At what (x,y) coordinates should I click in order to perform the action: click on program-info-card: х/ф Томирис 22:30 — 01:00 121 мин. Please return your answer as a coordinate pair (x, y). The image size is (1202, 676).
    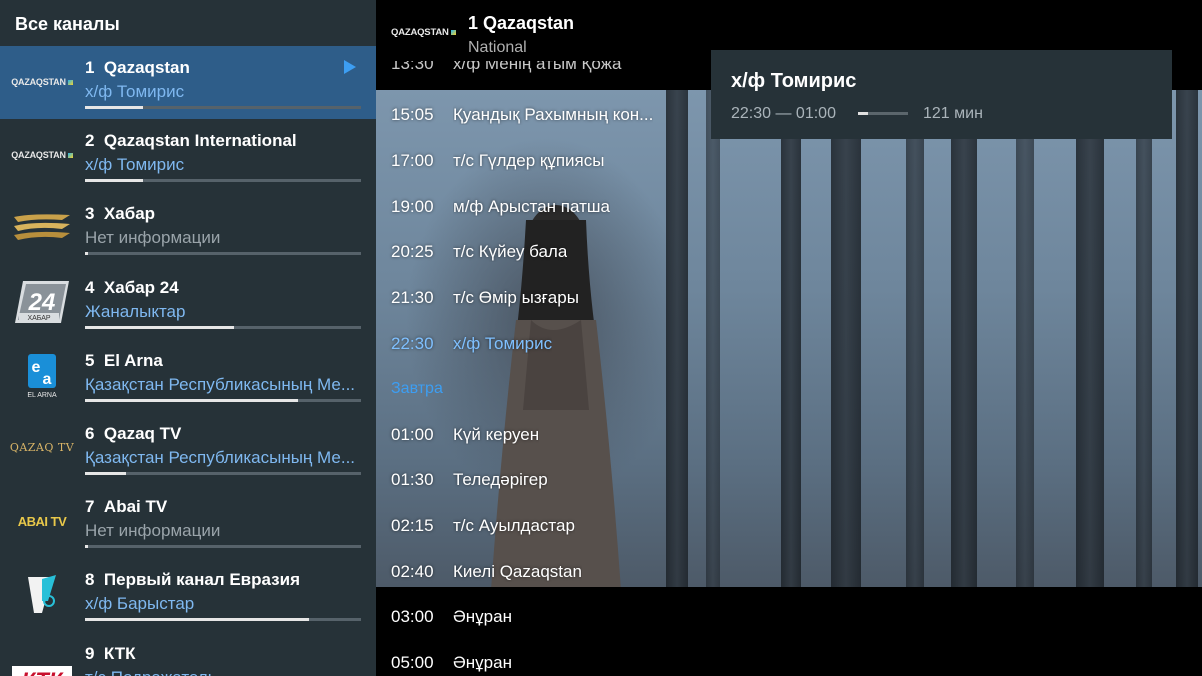
    Looking at the image, I should click on (941, 94).